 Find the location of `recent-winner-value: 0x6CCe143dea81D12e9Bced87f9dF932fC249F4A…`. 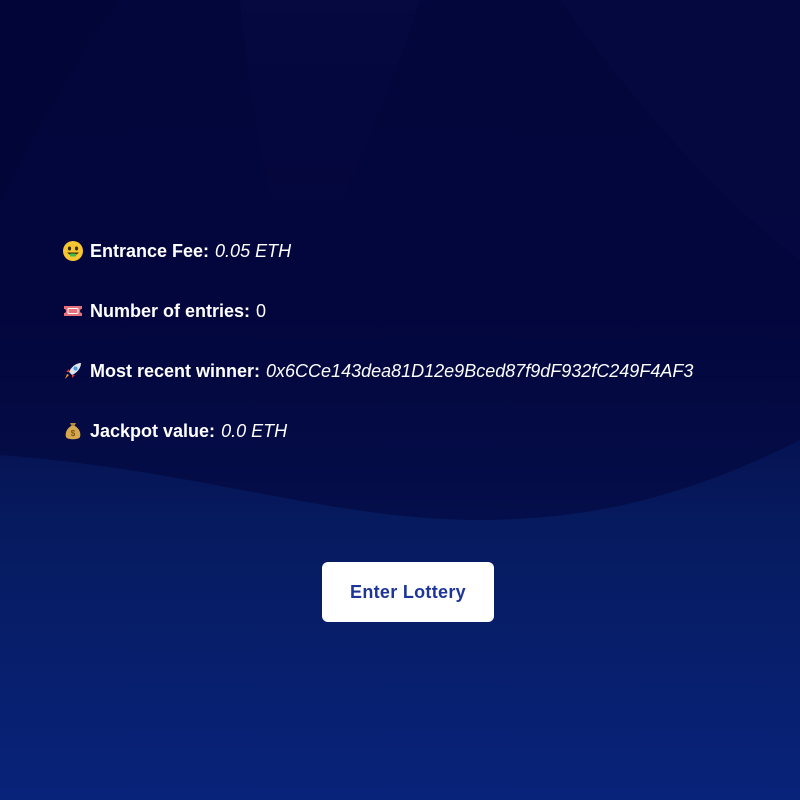

recent-winner-value: 0x6CCe143dea81D12e9Bced87f9dF932fC249F4A… is located at coordinates (480, 371).